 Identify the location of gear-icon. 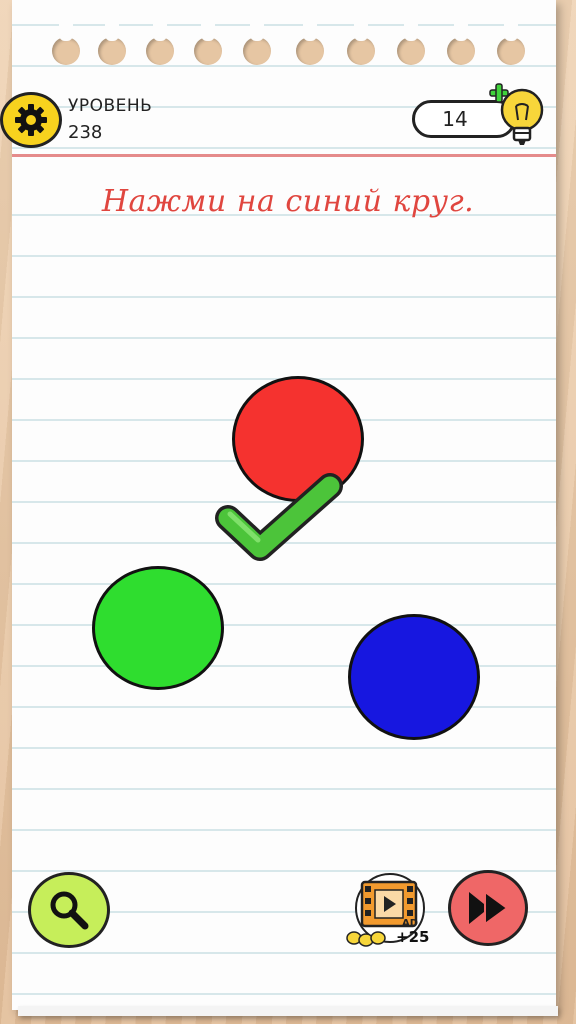
(31, 120).